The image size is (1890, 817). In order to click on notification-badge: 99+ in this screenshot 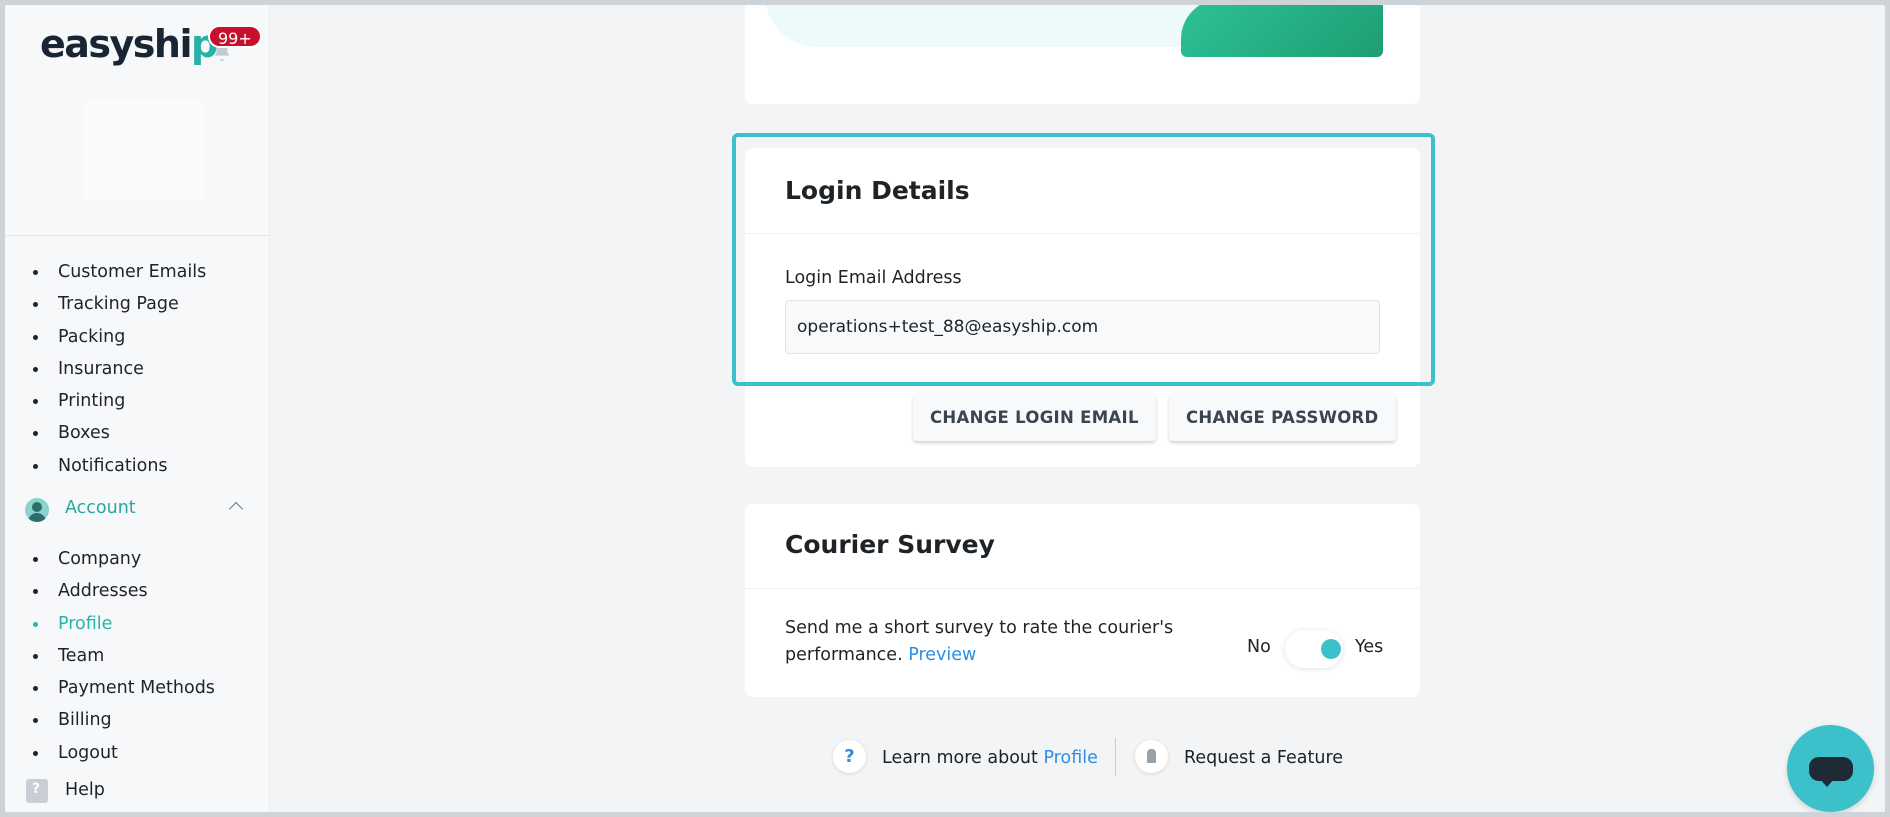, I will do `click(235, 36)`.